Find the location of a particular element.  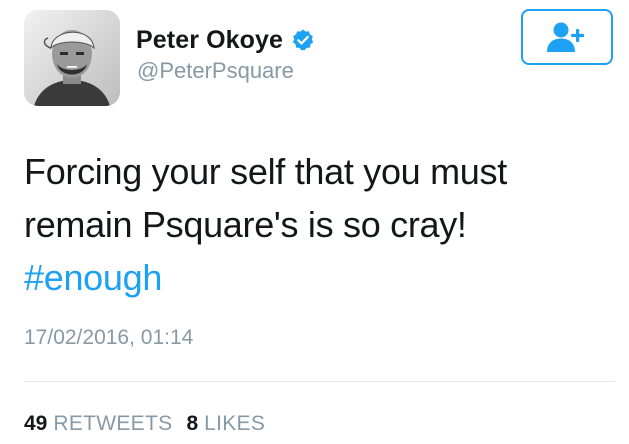

author-display-name: Peter Okoye is located at coordinates (209, 40).